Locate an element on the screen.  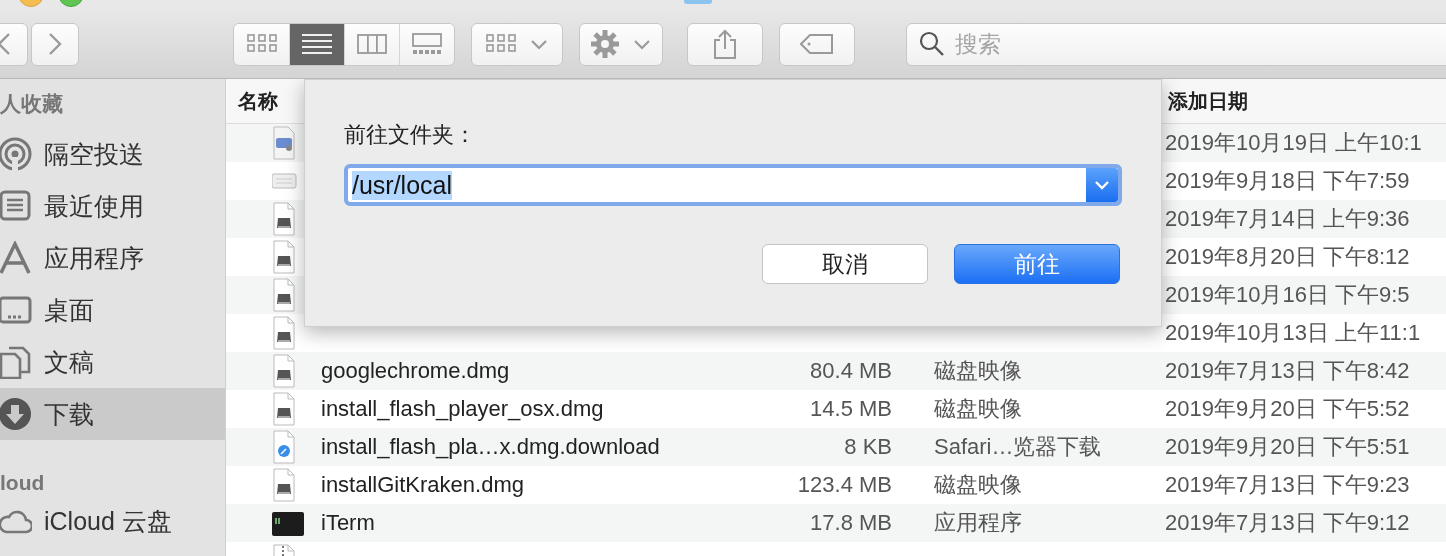
chevron-right-icon is located at coordinates (55, 44).